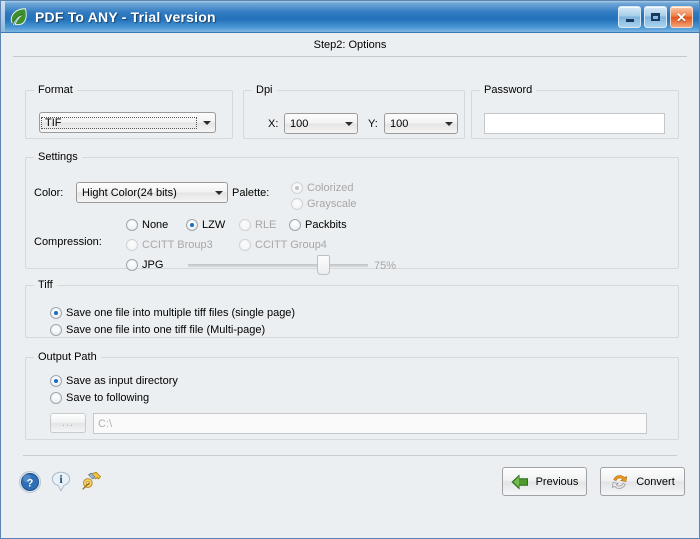  Describe the element at coordinates (354, 111) in the screenshot. I see `dpi-group: Dpi X: 100 Y: 100` at that location.